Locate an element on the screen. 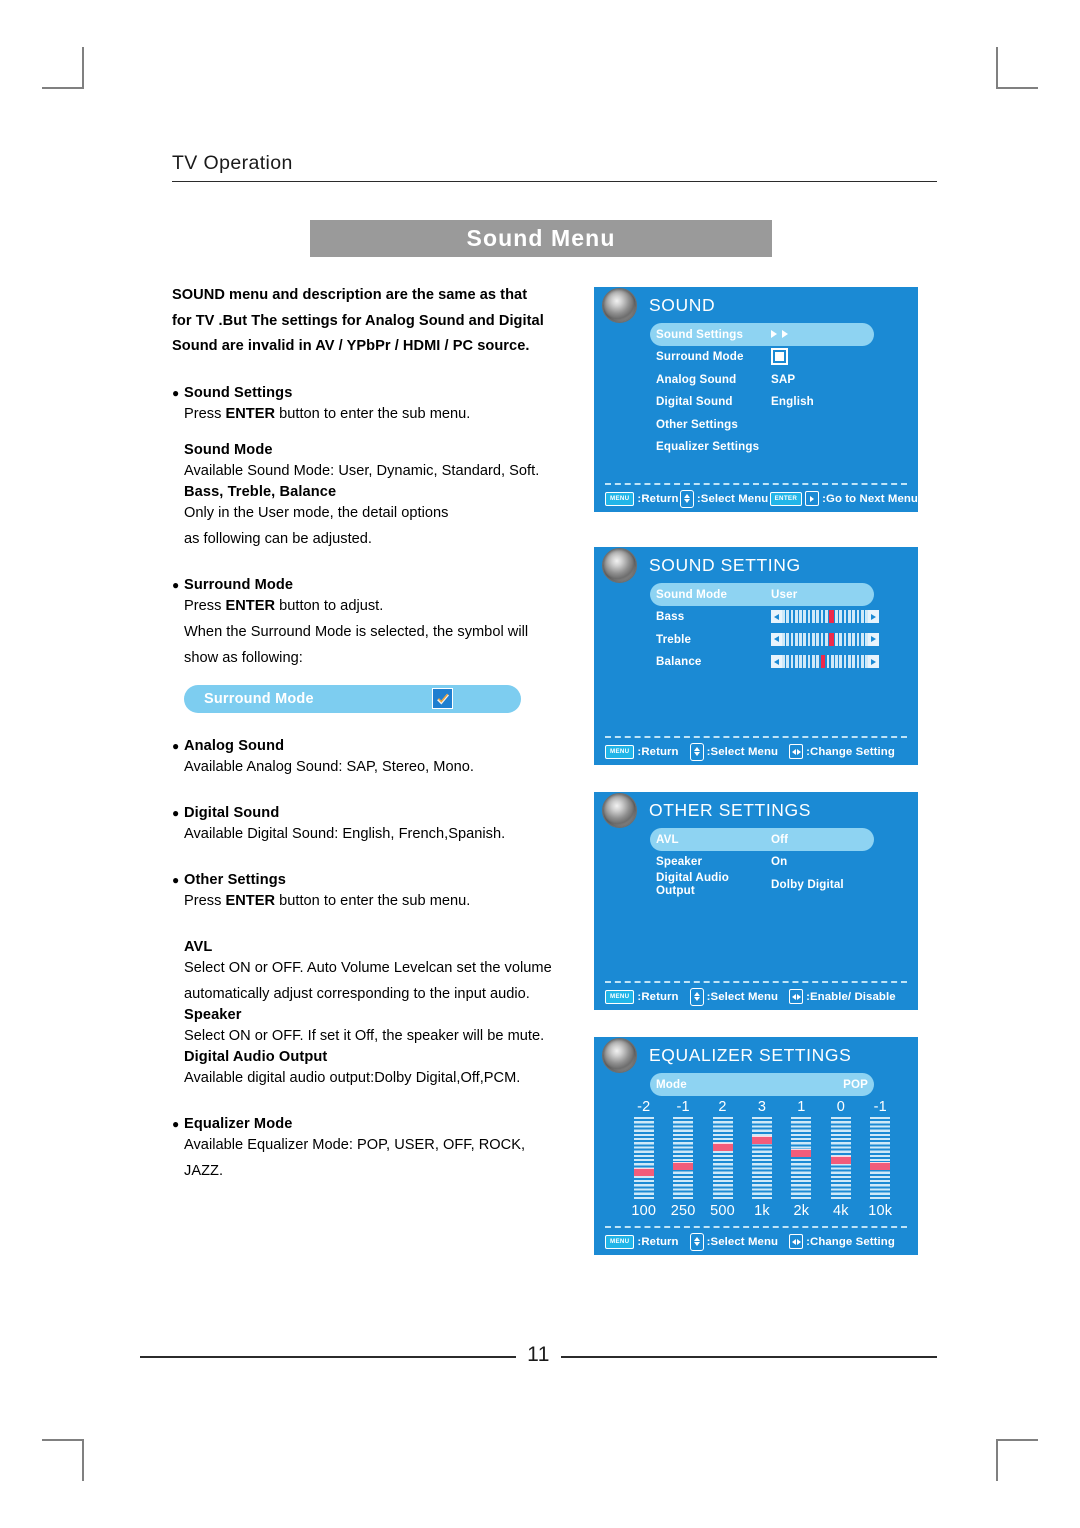 The image size is (1080, 1528). osd-row-value: POP is located at coordinates (855, 1084).